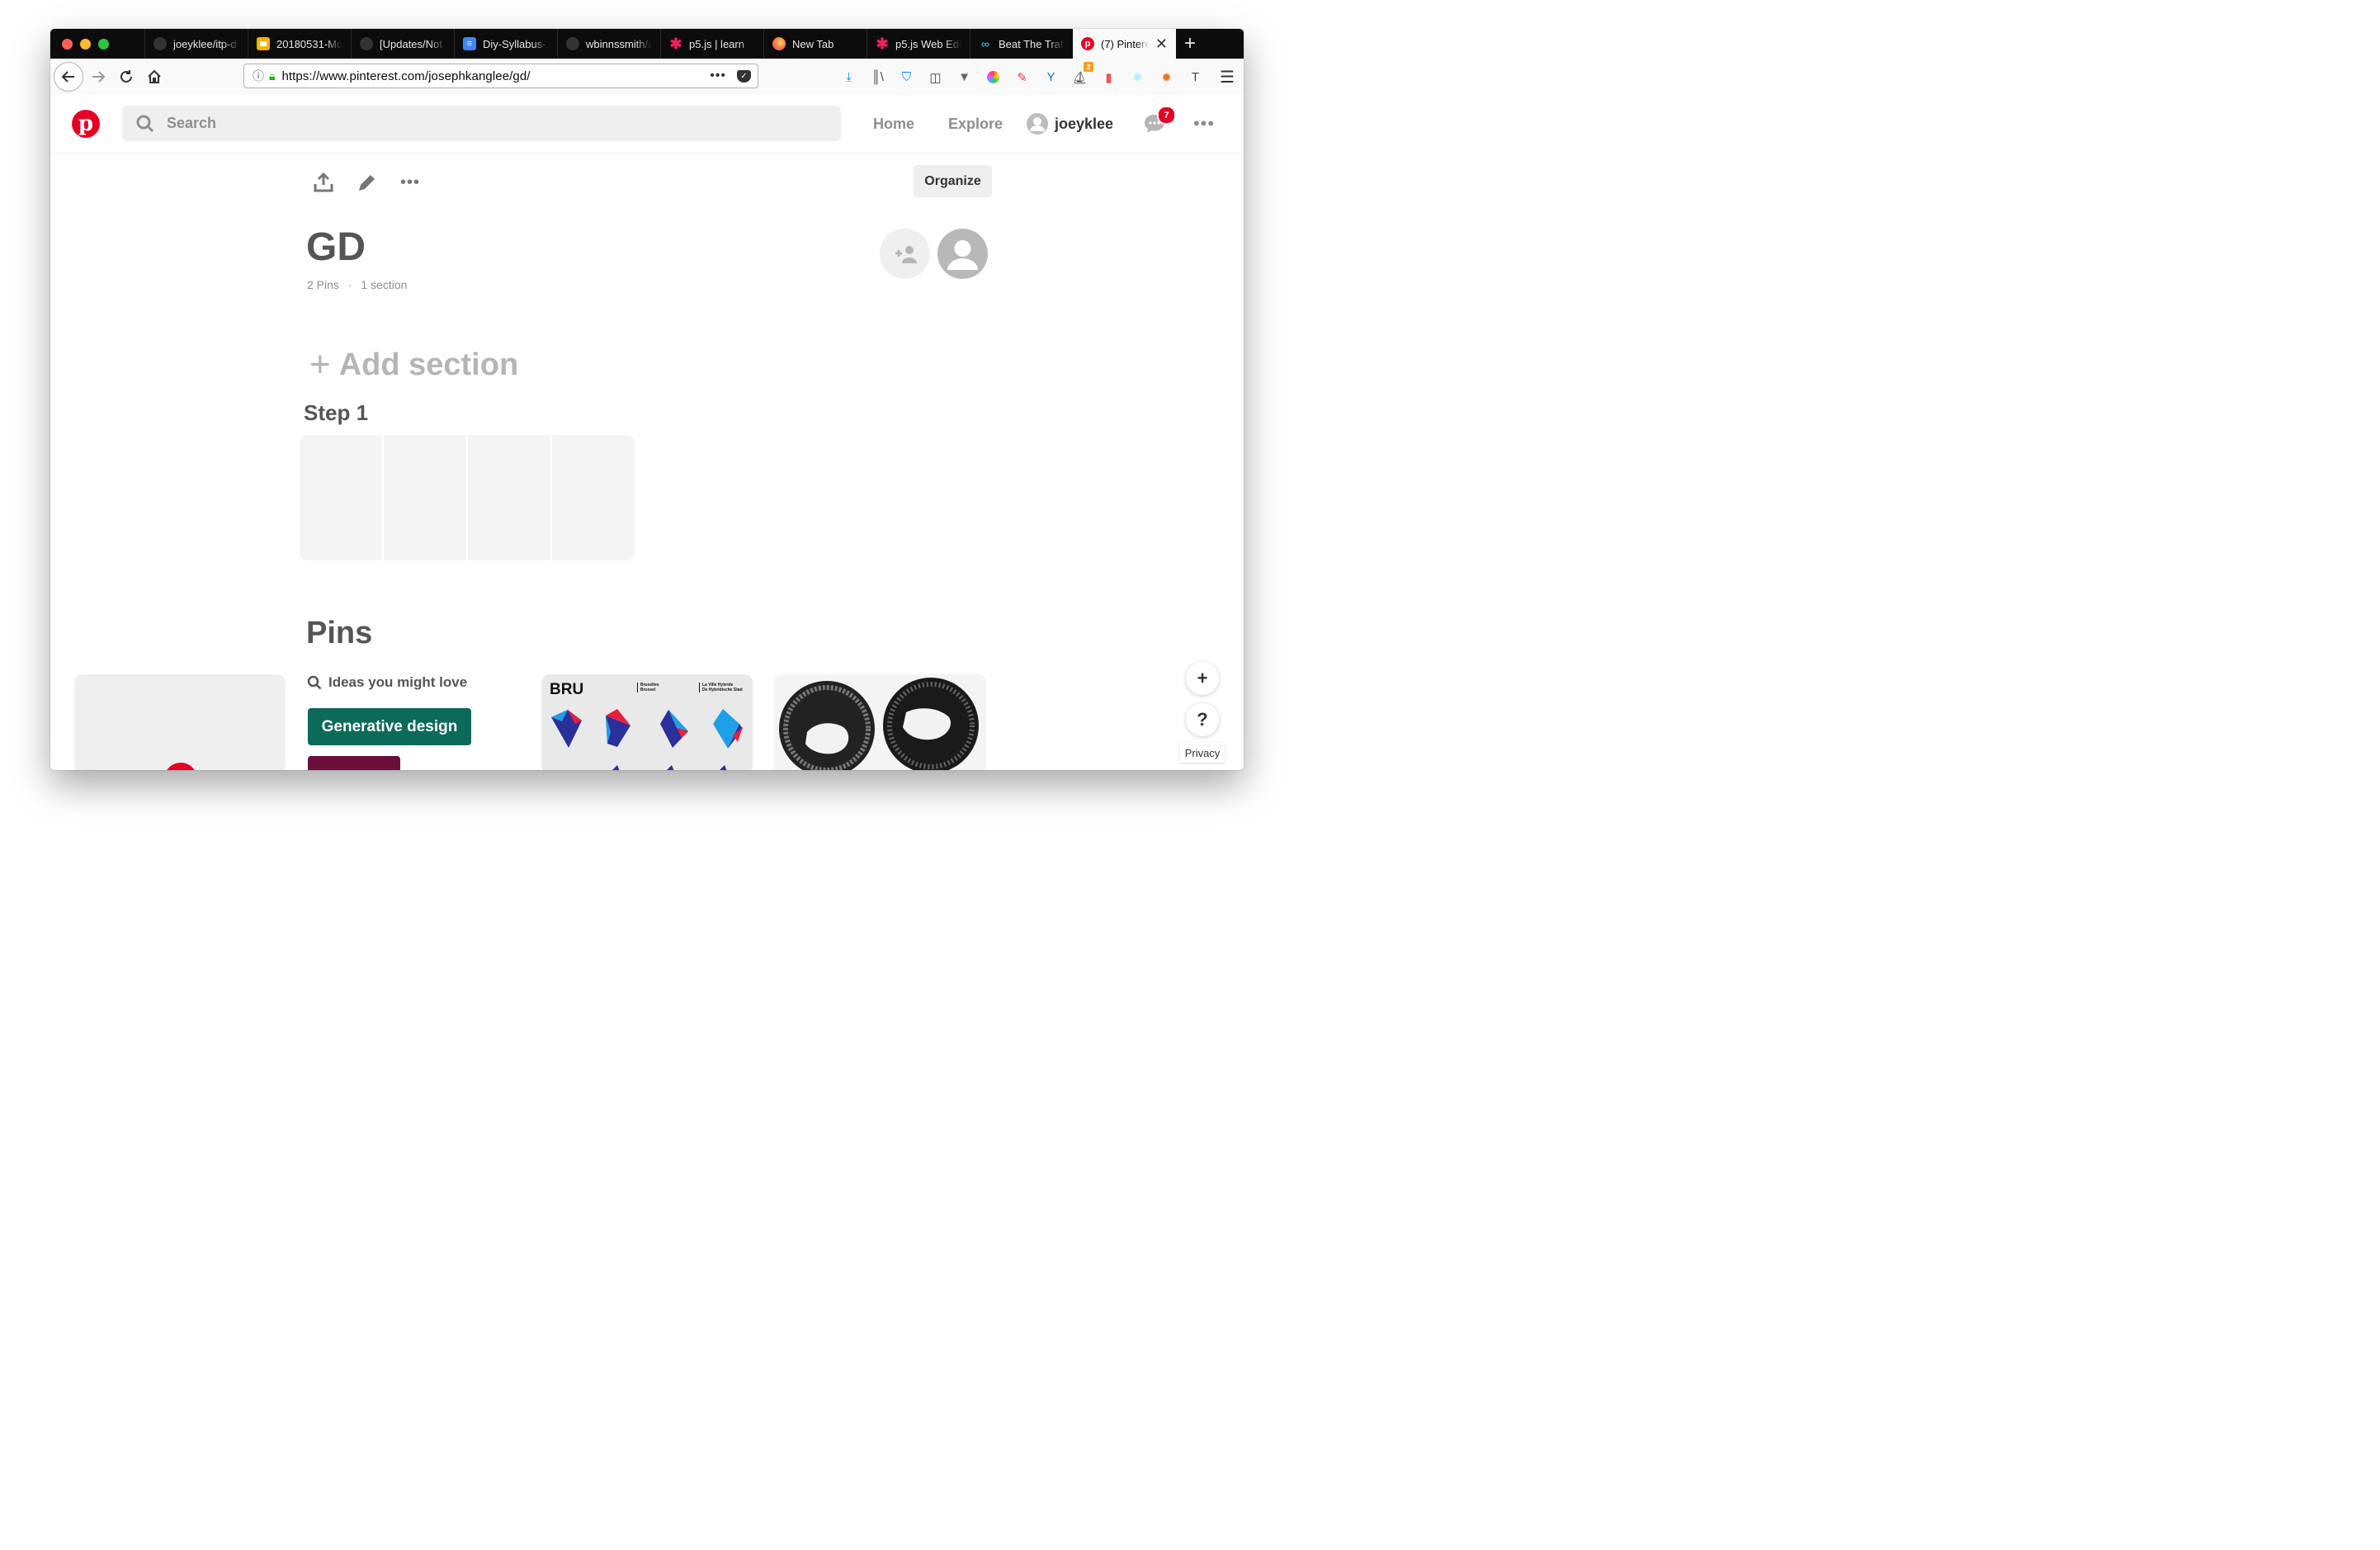  Describe the element at coordinates (1190, 44) in the screenshot. I see `new-tab-button: +` at that location.